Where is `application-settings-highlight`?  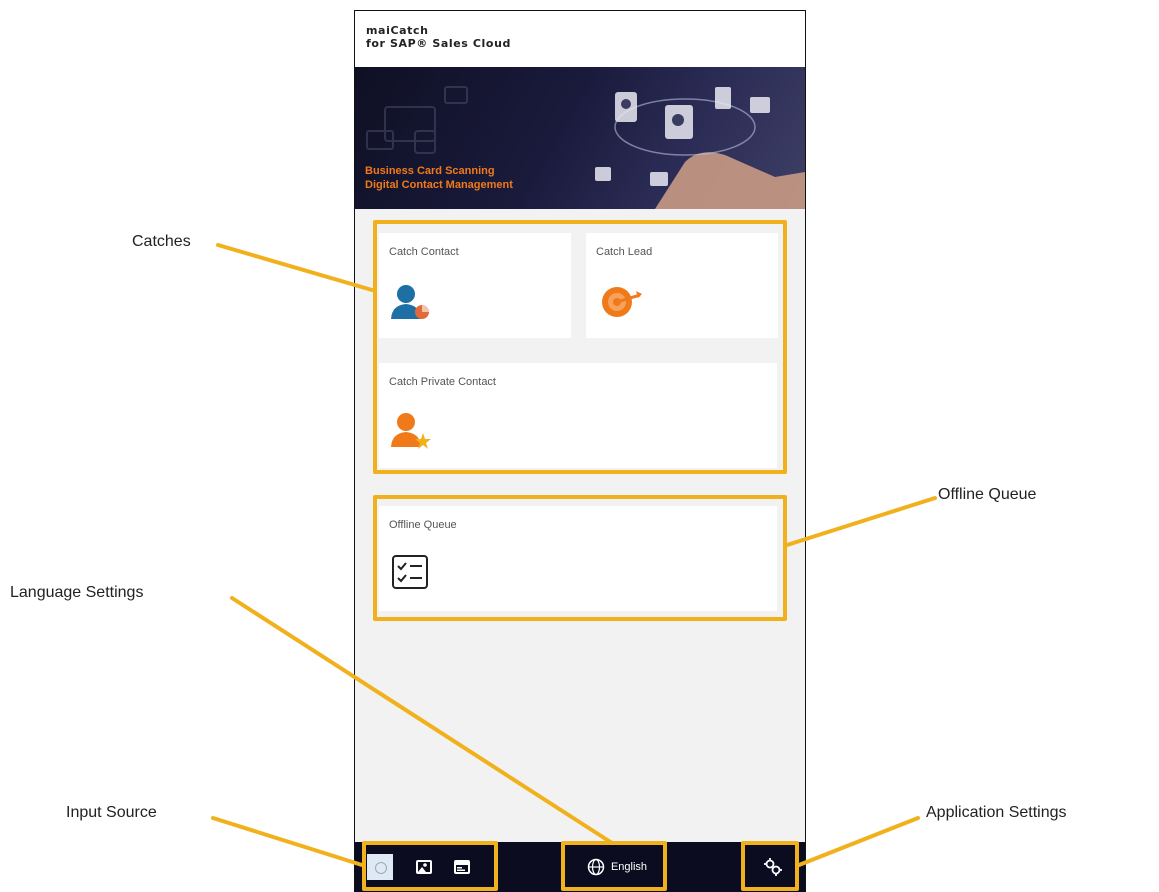
application-settings-highlight is located at coordinates (770, 866).